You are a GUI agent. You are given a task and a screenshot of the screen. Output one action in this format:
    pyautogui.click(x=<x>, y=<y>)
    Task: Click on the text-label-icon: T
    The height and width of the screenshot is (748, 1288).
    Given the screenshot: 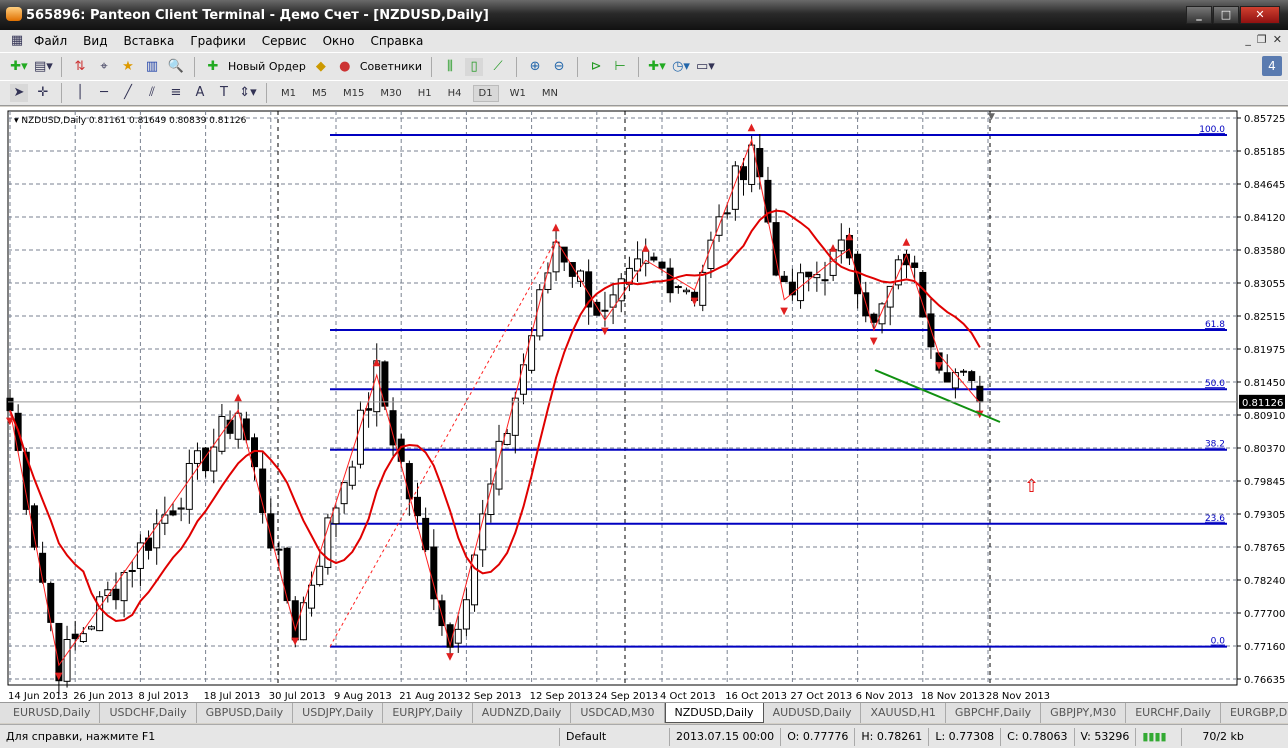 What is the action you would take?
    pyautogui.click(x=224, y=93)
    